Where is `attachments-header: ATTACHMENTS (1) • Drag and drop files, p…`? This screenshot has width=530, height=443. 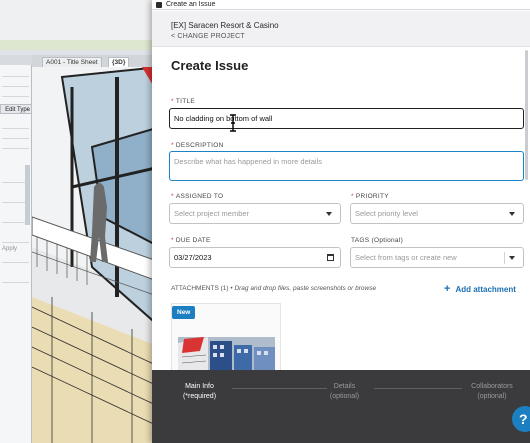
attachments-header: ATTACHMENTS (1) • Drag and drop files, p… is located at coordinates (273, 288).